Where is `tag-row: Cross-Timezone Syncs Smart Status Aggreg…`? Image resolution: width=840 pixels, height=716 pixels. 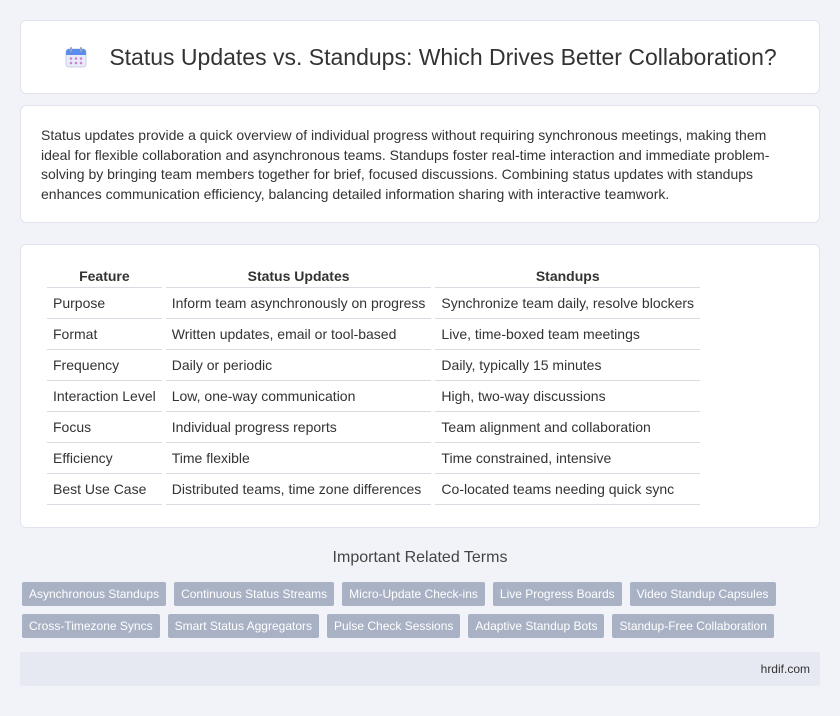
tag-row: Cross-Timezone Syncs Smart Status Aggreg… is located at coordinates (422, 626).